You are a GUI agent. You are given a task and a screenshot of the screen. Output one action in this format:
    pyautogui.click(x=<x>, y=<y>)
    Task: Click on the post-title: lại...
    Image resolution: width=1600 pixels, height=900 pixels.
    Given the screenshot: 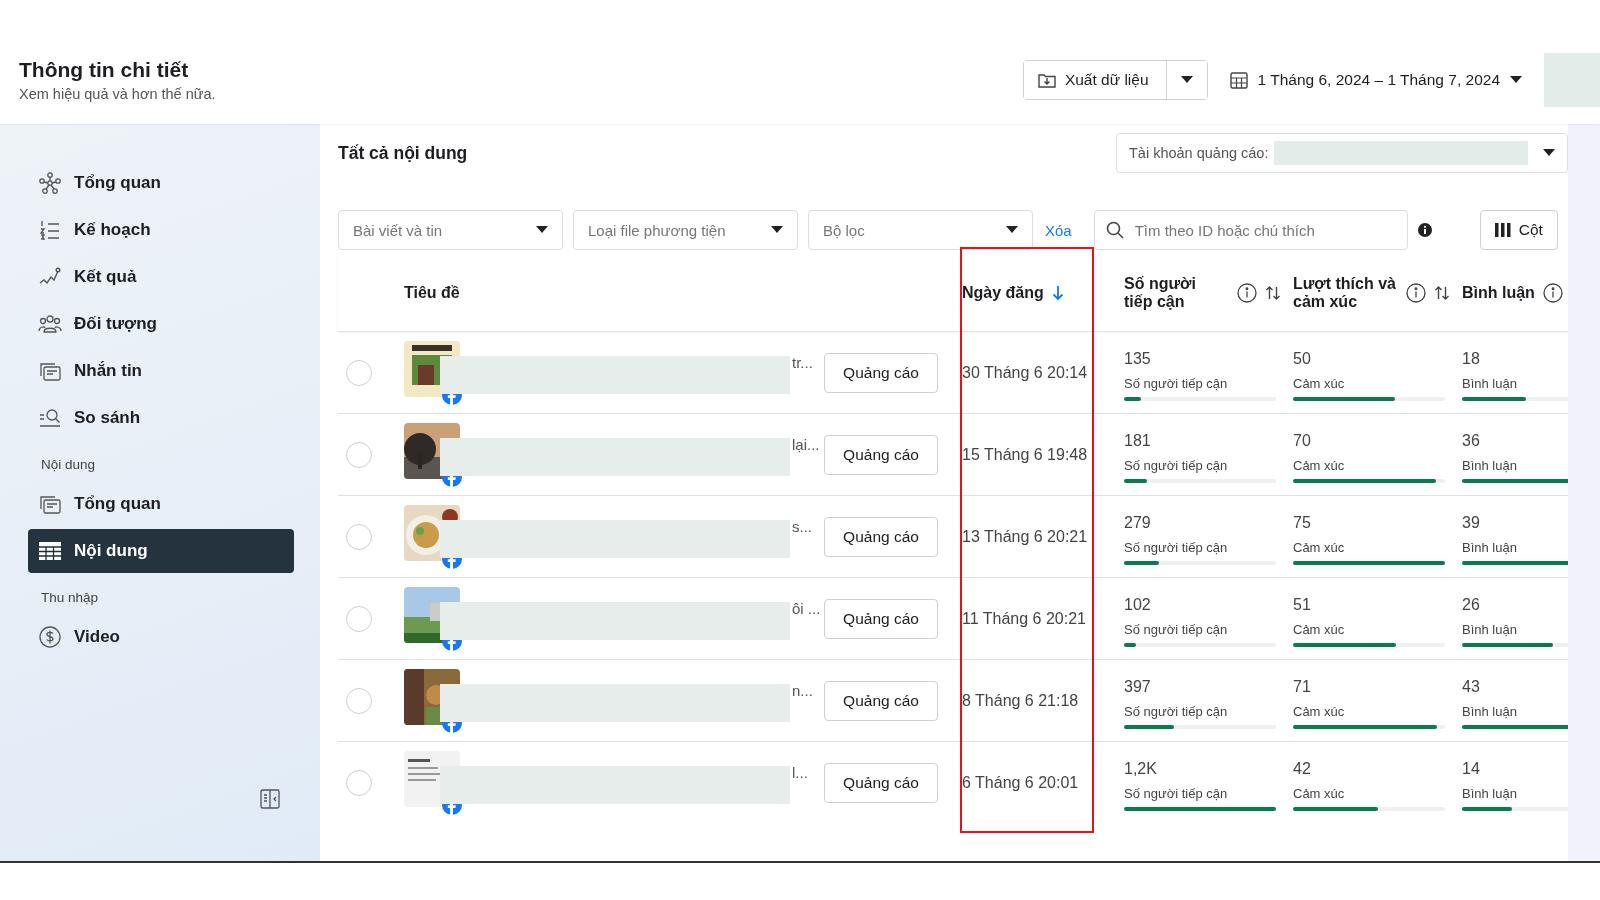 What is the action you would take?
    pyautogui.click(x=806, y=444)
    